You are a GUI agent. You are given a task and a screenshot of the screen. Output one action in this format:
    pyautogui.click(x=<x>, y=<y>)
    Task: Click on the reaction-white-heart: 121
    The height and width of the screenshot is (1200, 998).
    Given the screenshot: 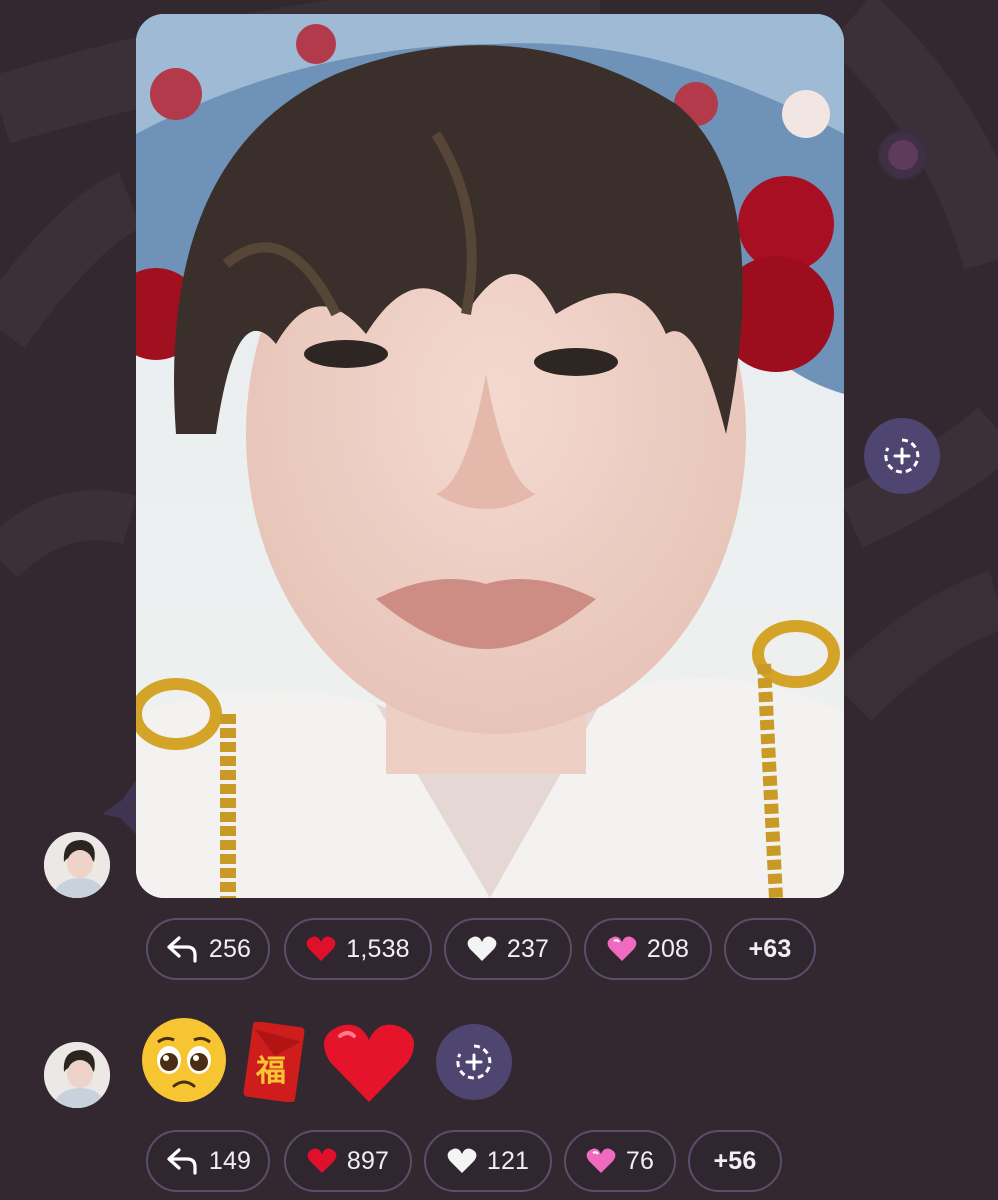 What is the action you would take?
    pyautogui.click(x=488, y=1161)
    